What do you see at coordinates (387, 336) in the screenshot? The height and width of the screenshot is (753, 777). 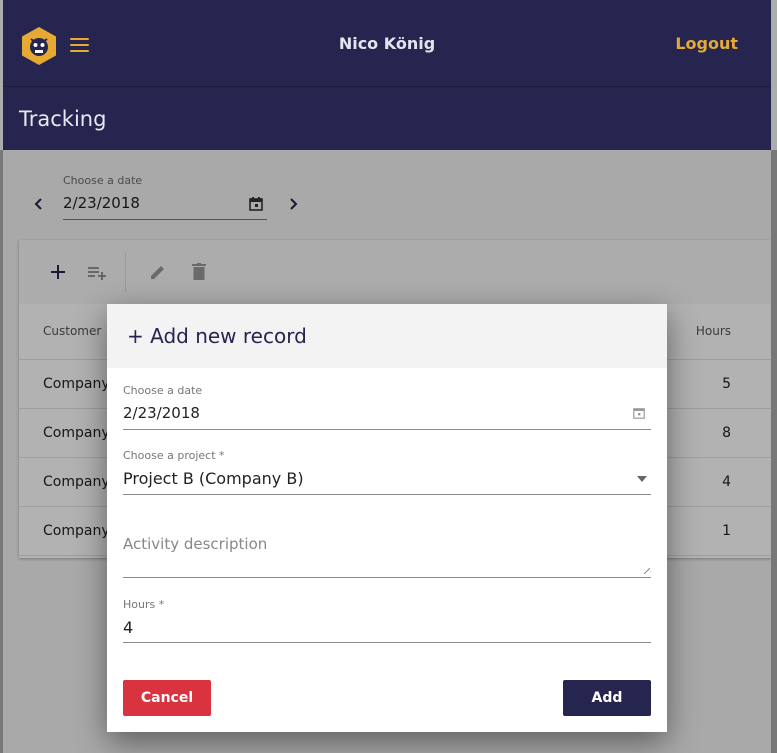 I see `dialog-header: + Add new record` at bounding box center [387, 336].